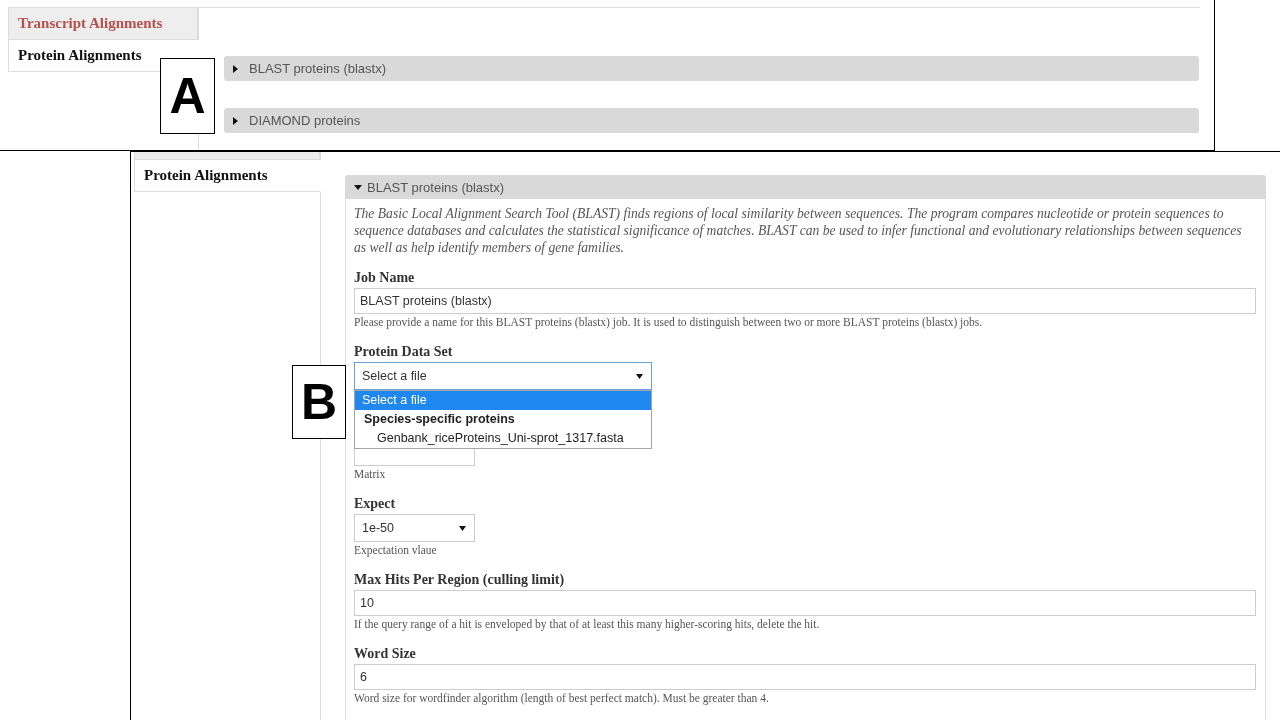 Image resolution: width=1280 pixels, height=720 pixels. Describe the element at coordinates (805, 301) in the screenshot. I see `text-field: BLAST proteins (blastx)` at that location.